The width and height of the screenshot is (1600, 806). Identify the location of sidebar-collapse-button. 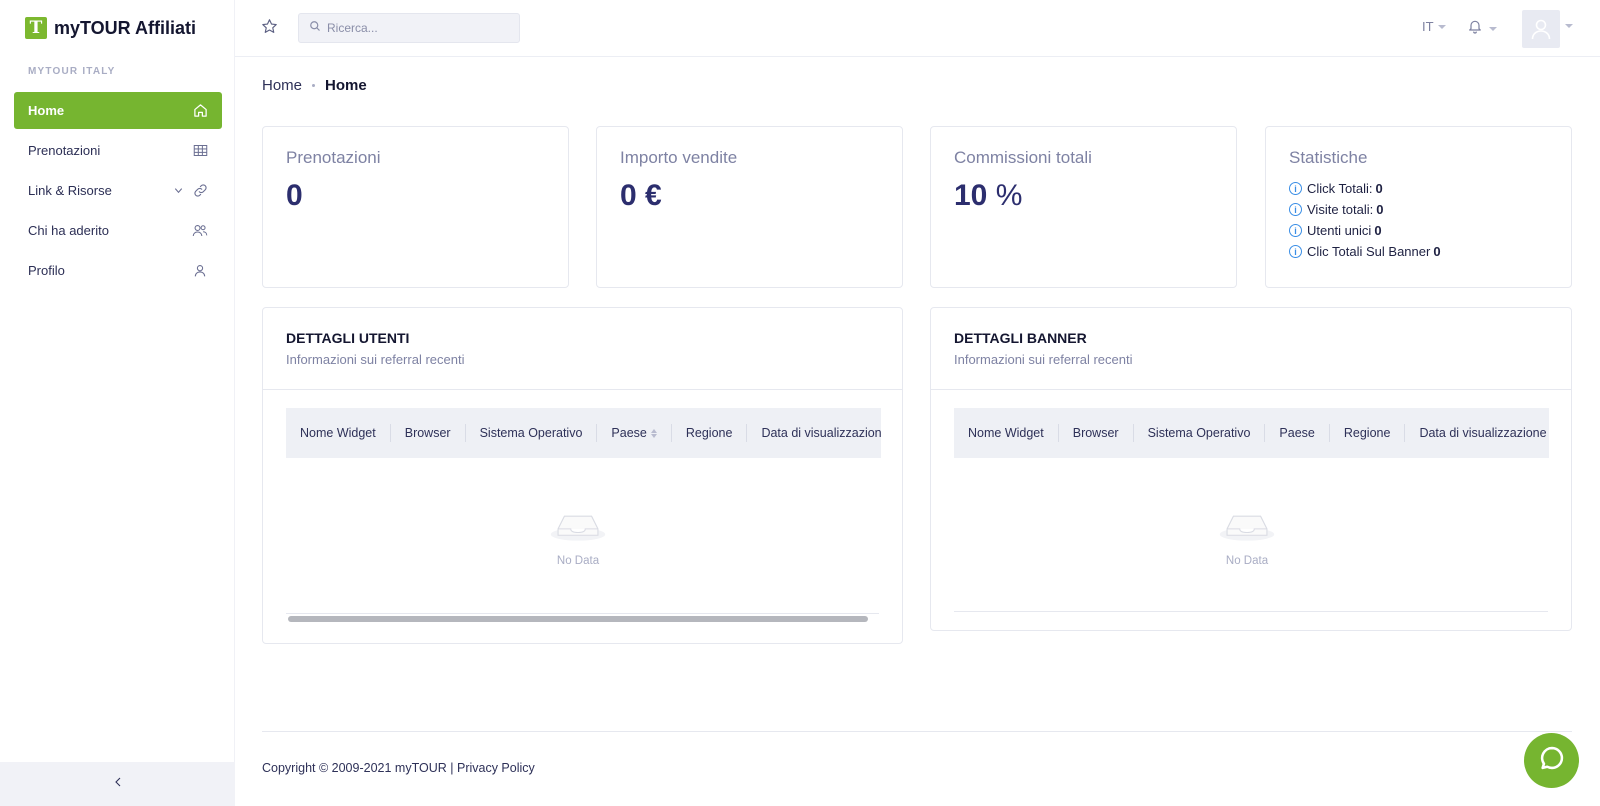
(117, 784).